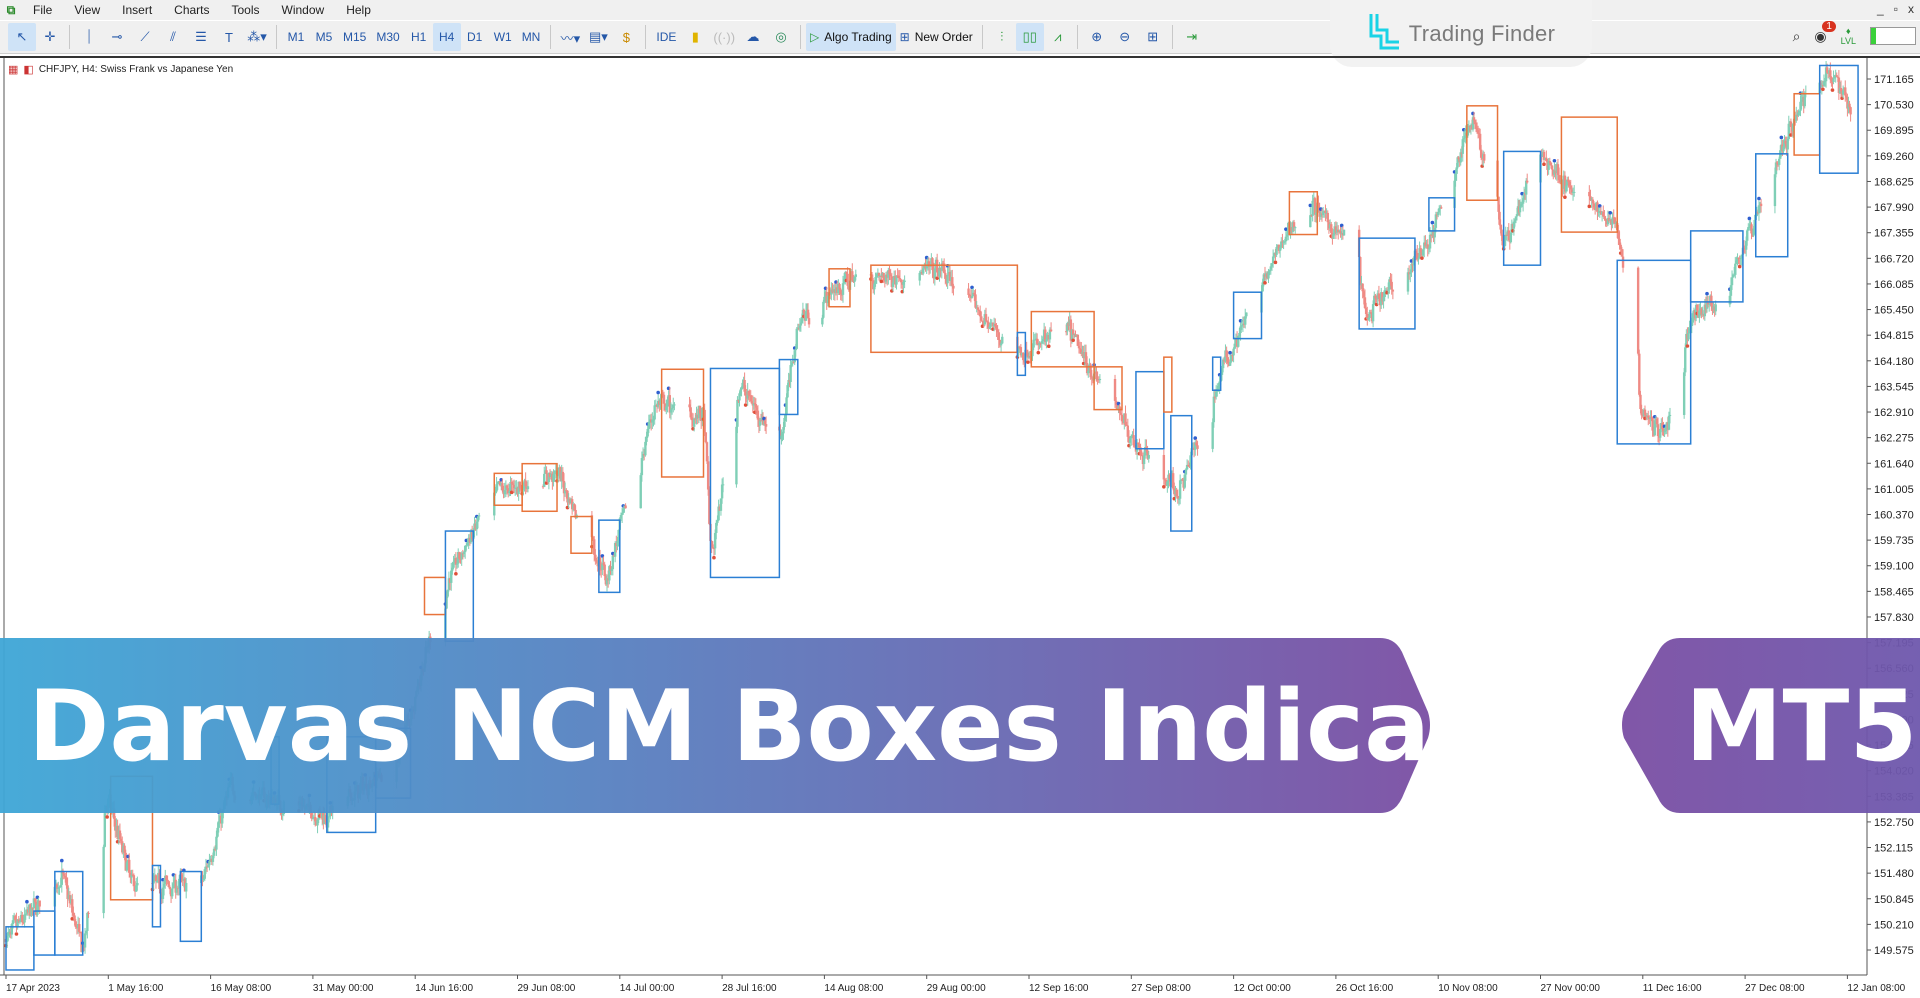 The image size is (1920, 998). Describe the element at coordinates (1894, 695) in the screenshot. I see `y-tick-label: 155.925` at that location.